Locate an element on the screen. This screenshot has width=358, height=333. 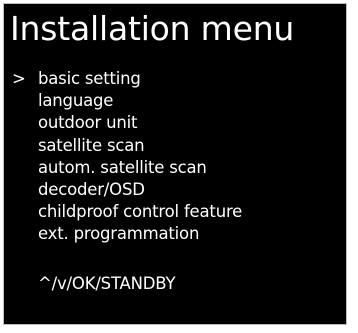
selection-cursor-icon: > is located at coordinates (19, 78).